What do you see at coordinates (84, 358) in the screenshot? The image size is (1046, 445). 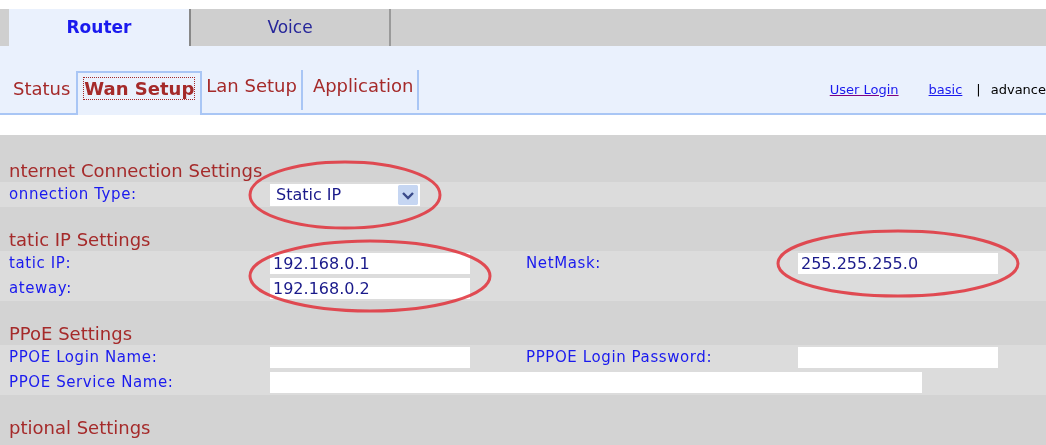 I see `field-label: PPOE Login Name:` at bounding box center [84, 358].